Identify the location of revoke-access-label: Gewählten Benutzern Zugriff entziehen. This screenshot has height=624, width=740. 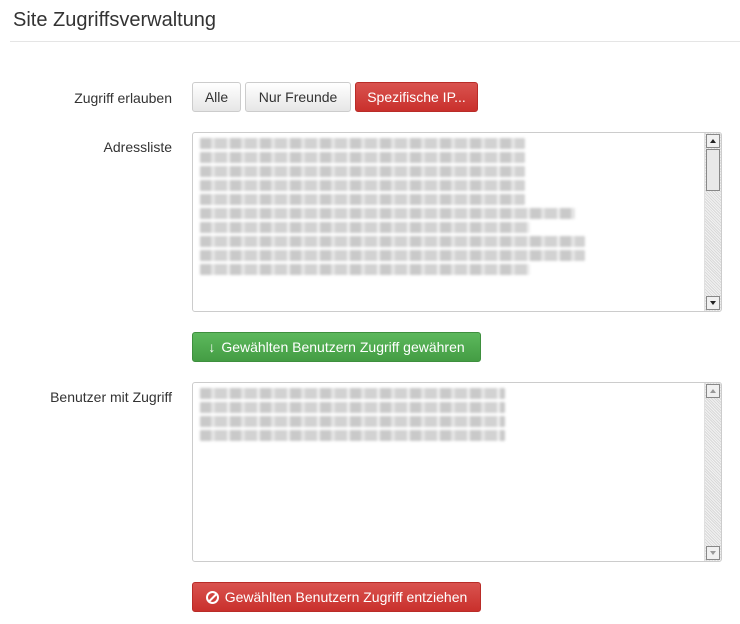
(346, 597).